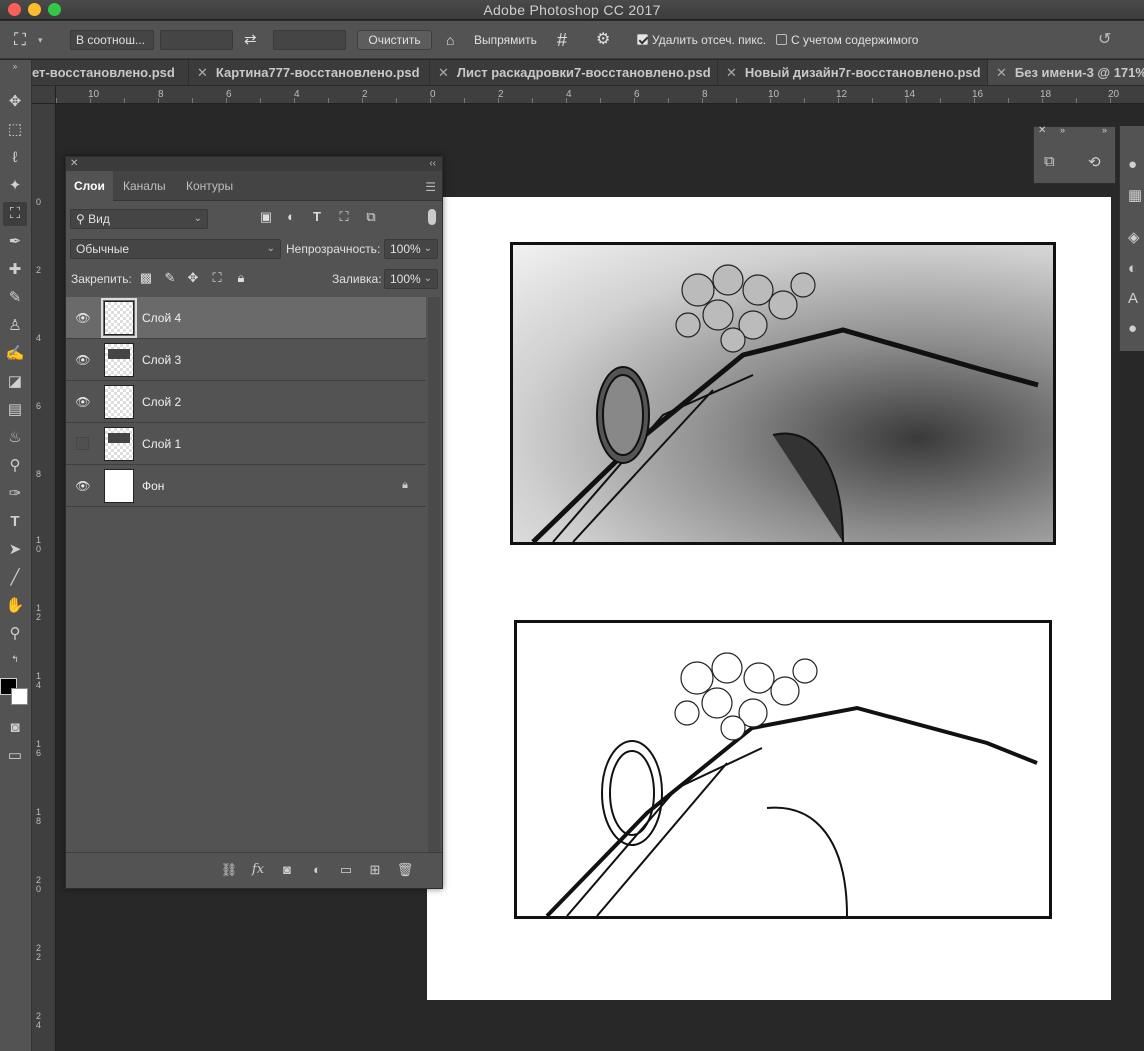  What do you see at coordinates (15, 466) in the screenshot?
I see `dodge-tool-icon: ⚲` at bounding box center [15, 466].